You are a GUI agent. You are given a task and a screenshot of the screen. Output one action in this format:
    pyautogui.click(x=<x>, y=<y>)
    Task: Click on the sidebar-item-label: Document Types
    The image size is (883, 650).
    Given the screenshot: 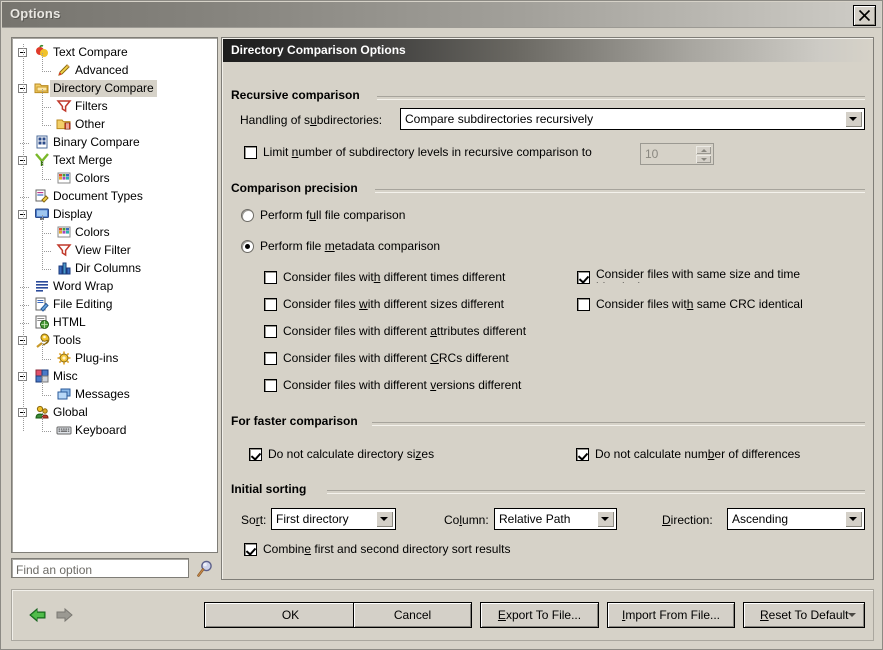 What is the action you would take?
    pyautogui.click(x=98, y=196)
    